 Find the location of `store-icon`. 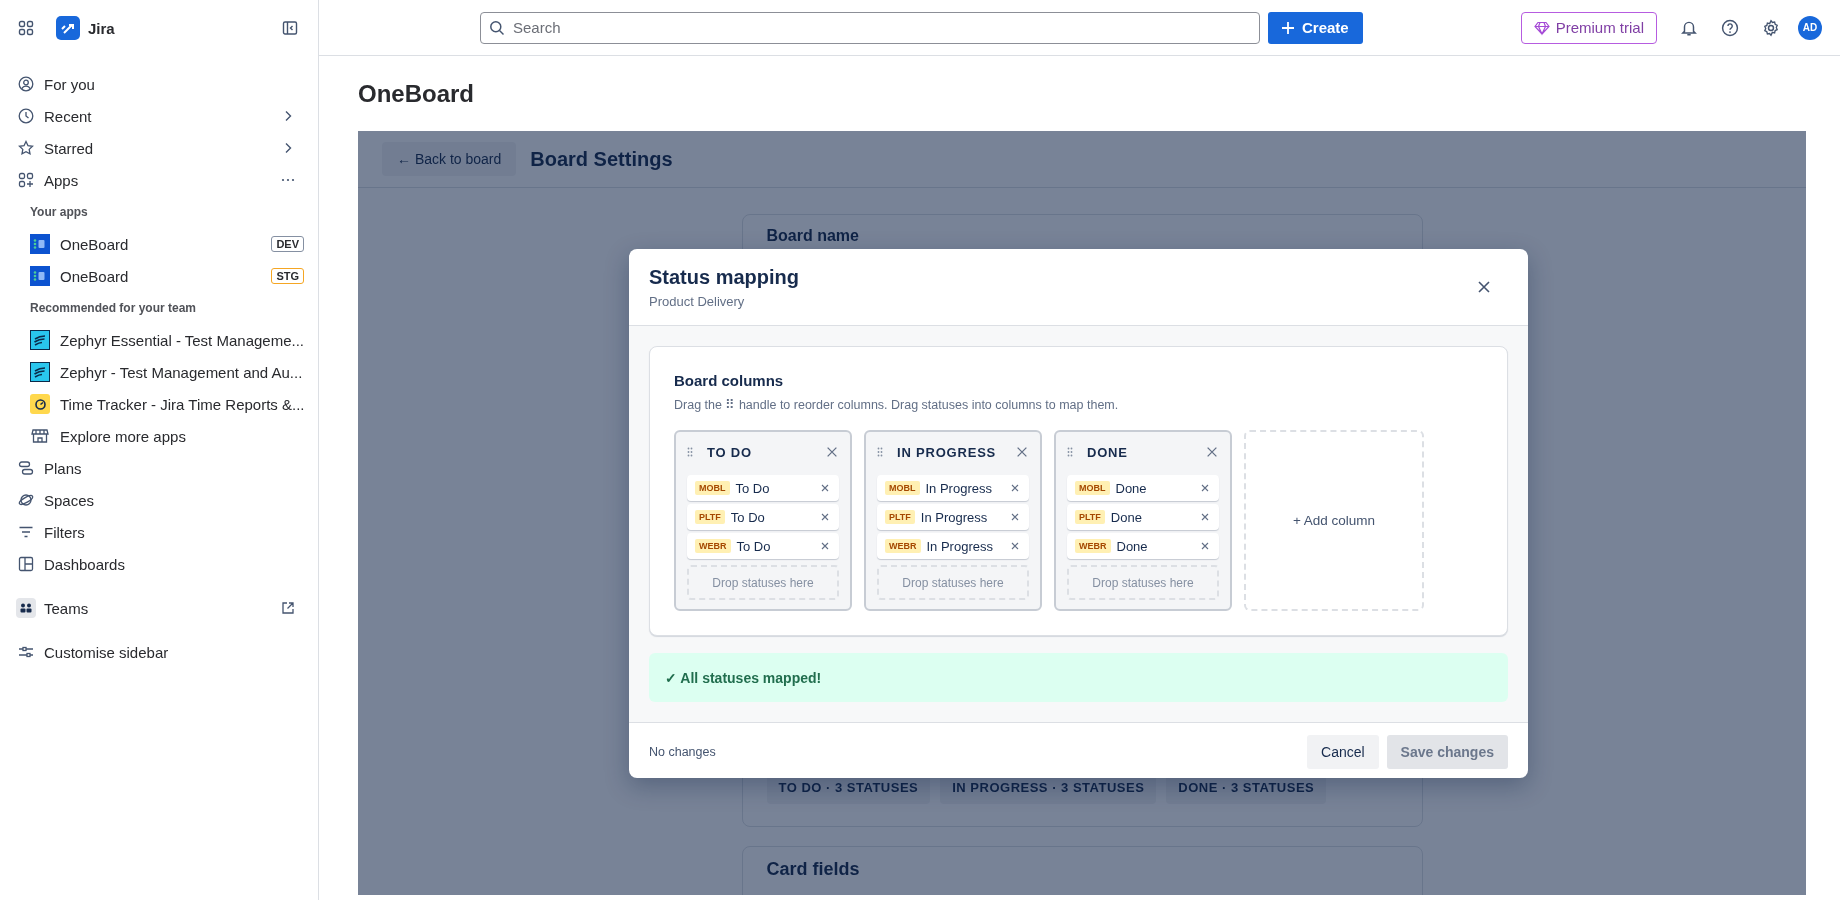

store-icon is located at coordinates (40, 436).